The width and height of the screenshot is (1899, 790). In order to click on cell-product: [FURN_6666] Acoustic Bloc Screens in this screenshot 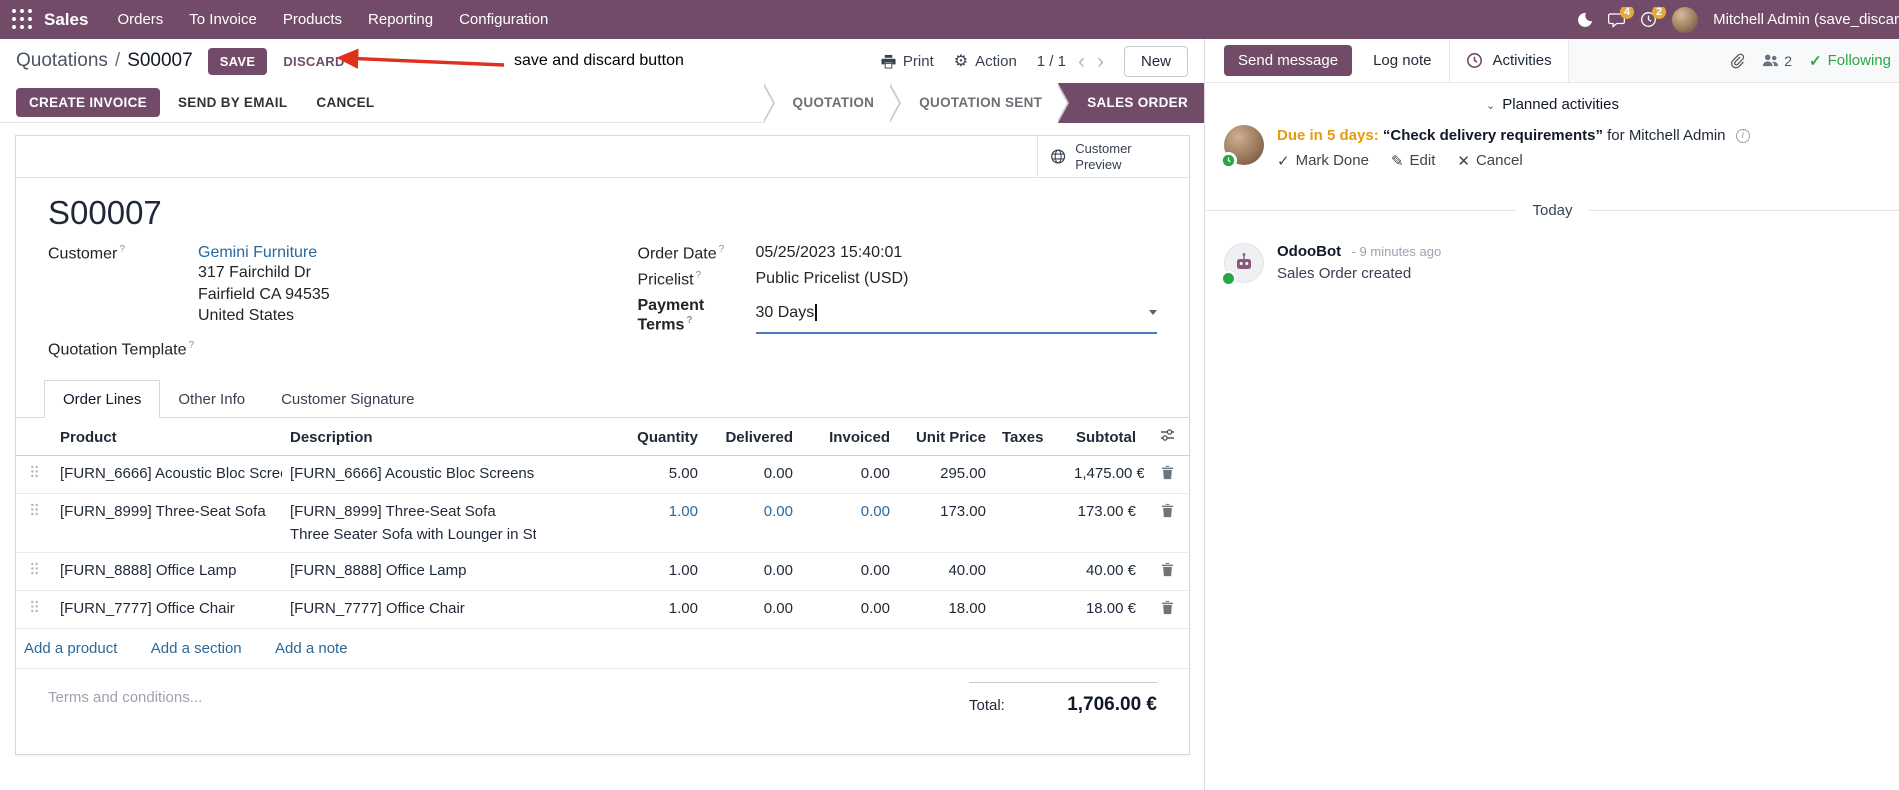, I will do `click(167, 475)`.